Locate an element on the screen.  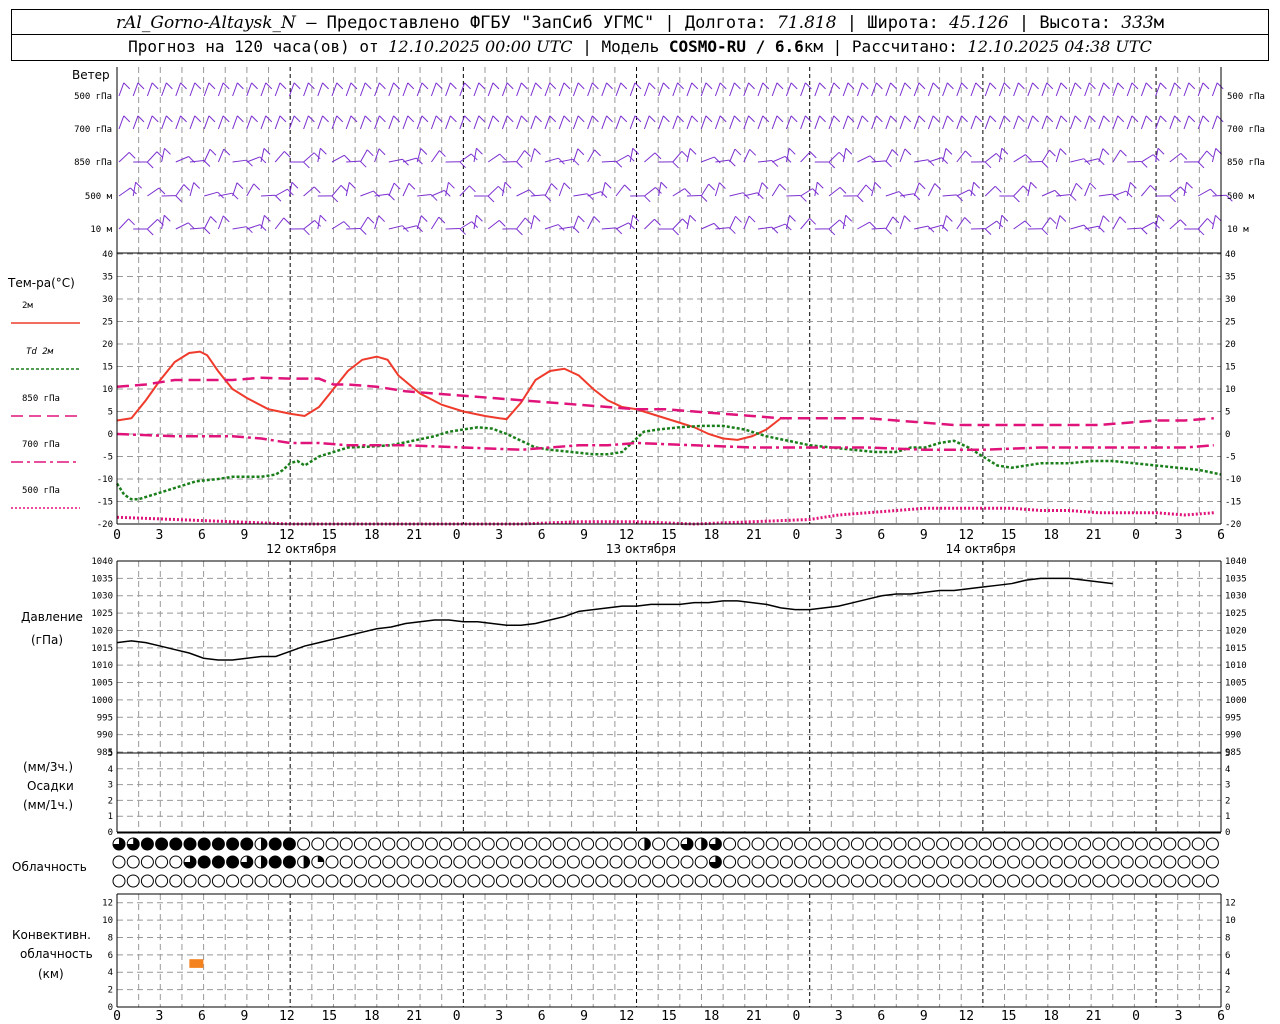
y-tick-label-left: 2 is located at coordinates (110, 801).